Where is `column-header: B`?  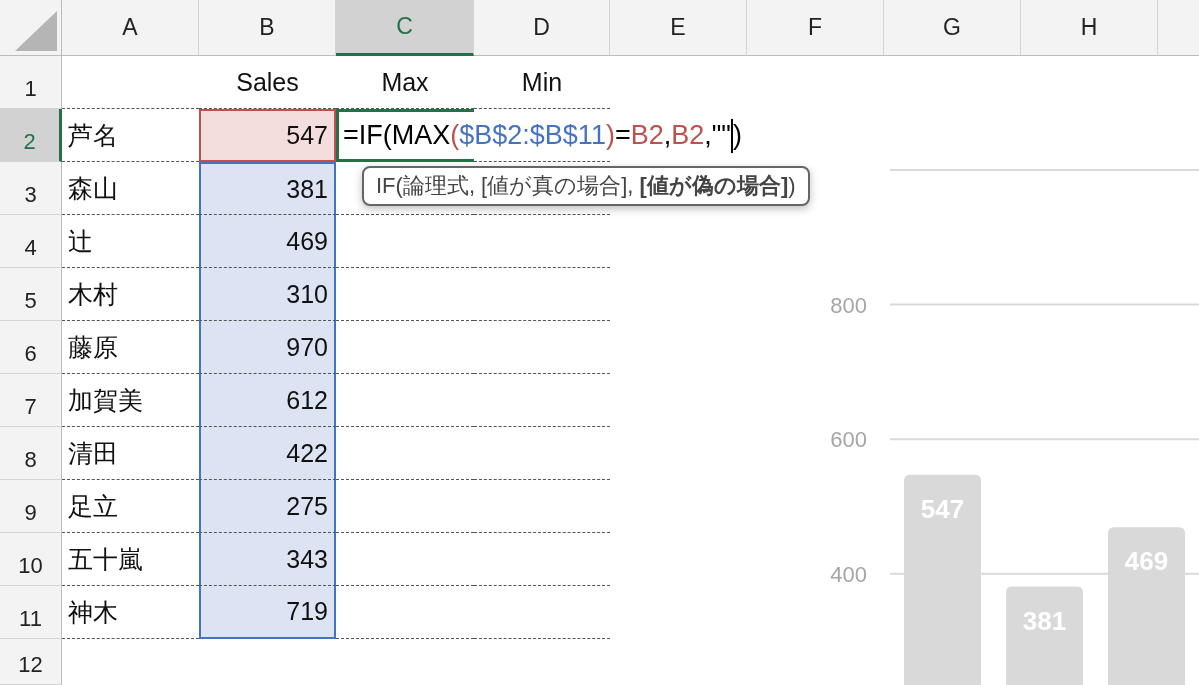
column-header: B is located at coordinates (267, 28).